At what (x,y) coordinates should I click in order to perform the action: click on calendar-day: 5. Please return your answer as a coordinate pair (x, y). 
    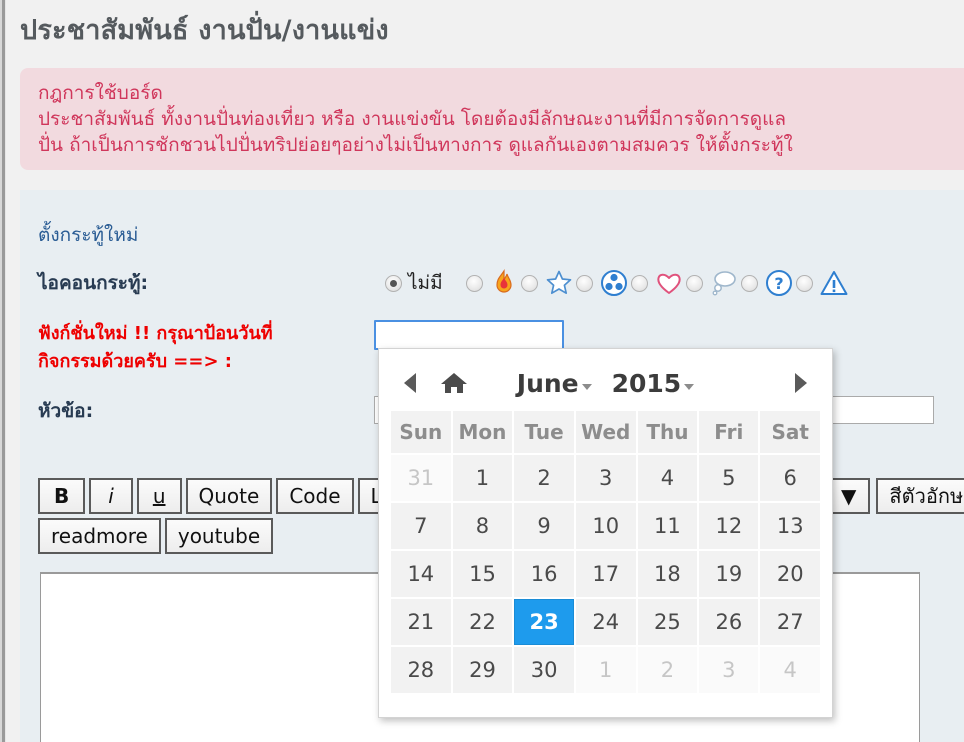
    Looking at the image, I should click on (729, 478).